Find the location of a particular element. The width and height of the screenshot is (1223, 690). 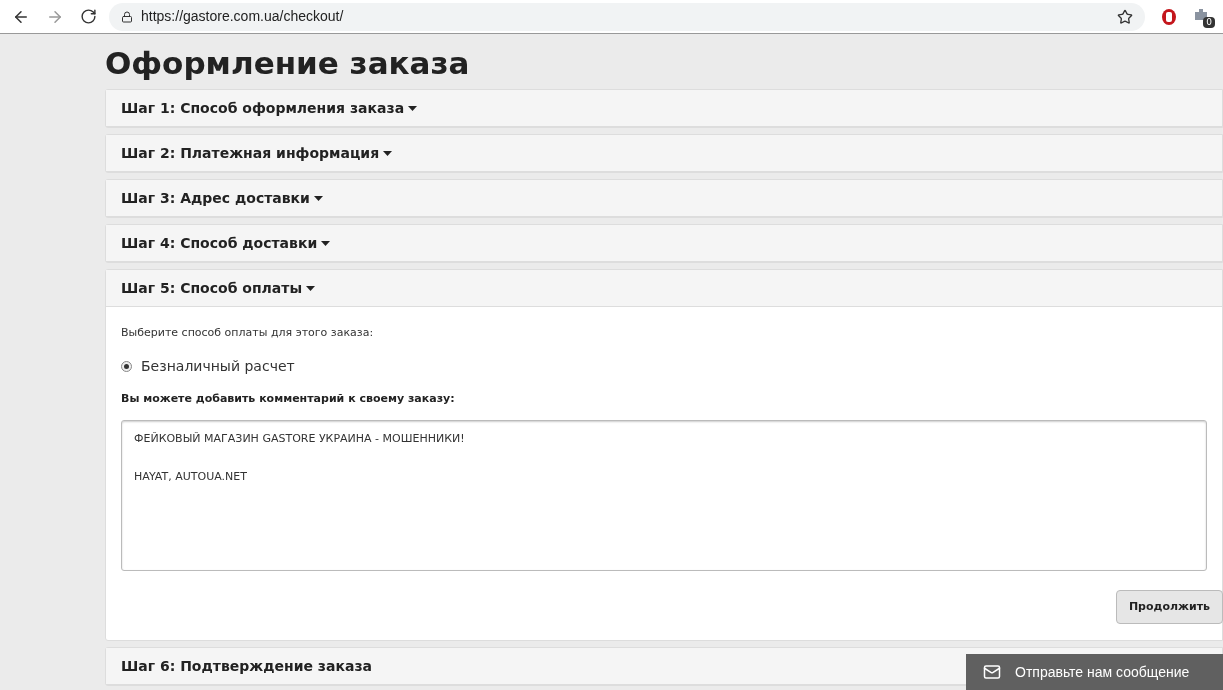

continue-button: Продолжить is located at coordinates (1169, 607).